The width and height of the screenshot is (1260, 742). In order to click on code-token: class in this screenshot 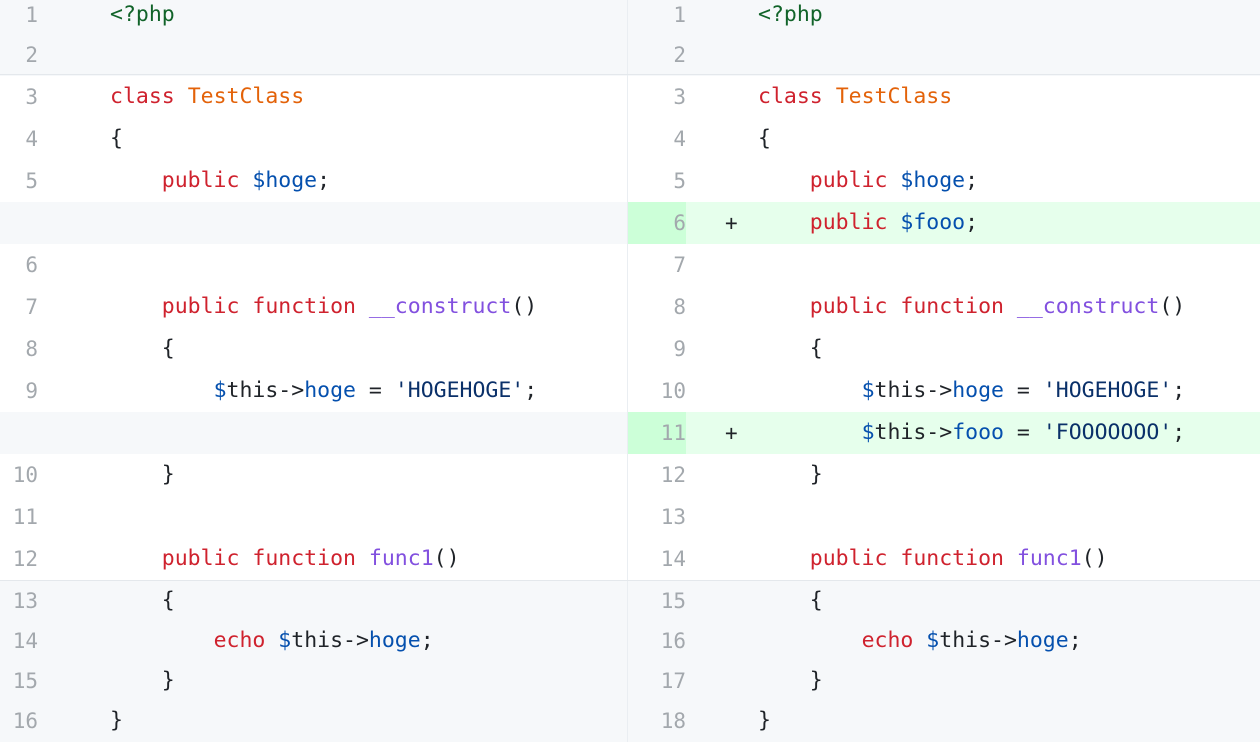, I will do `click(790, 96)`.